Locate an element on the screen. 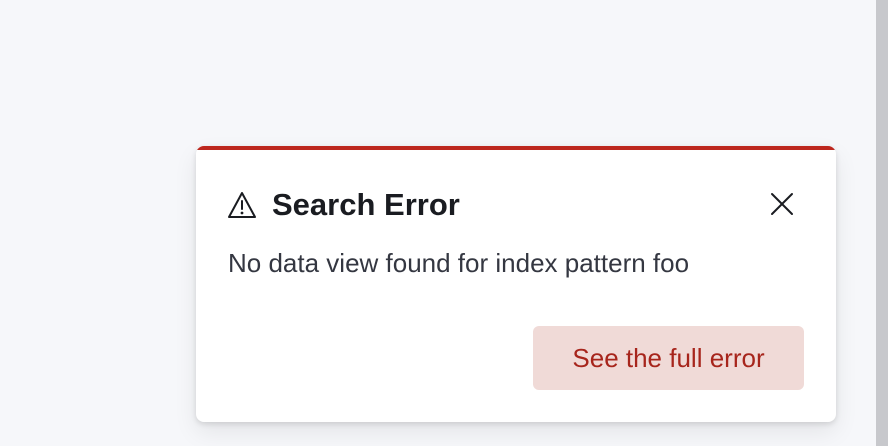  scrollbar is located at coordinates (882, 223).